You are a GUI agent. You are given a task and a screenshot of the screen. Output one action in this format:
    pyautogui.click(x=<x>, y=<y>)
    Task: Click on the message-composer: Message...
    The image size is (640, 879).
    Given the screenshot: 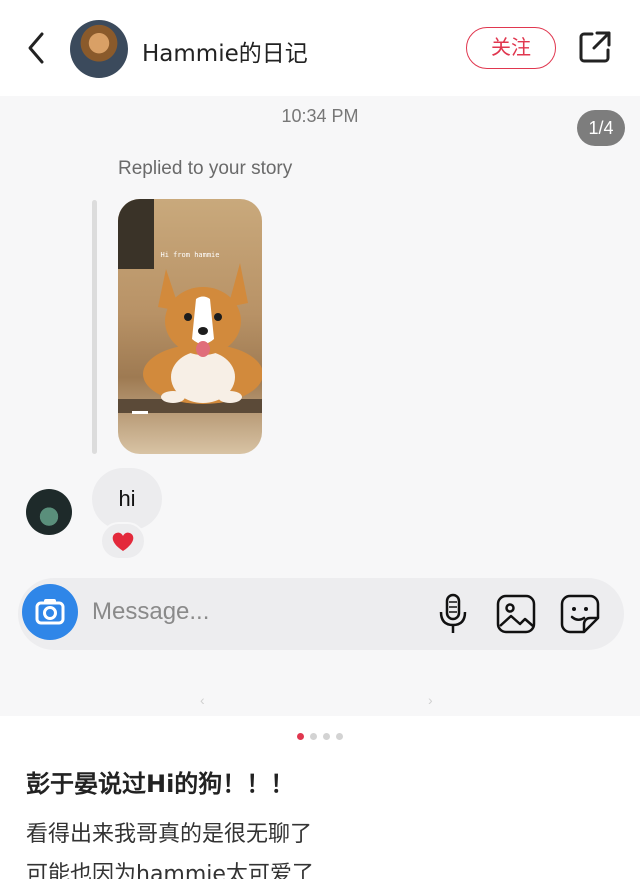 What is the action you would take?
    pyautogui.click(x=321, y=614)
    